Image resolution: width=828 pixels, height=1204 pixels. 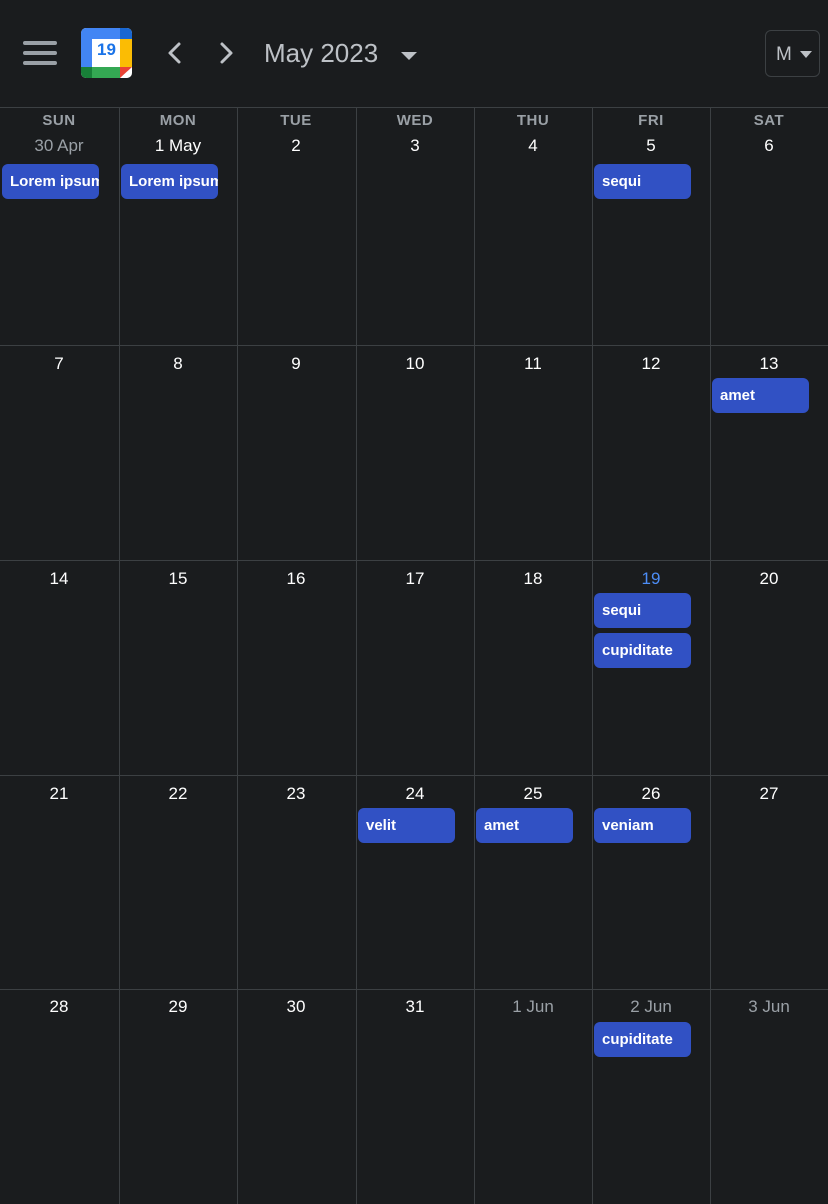 I want to click on day-number: 2, so click(x=296, y=146).